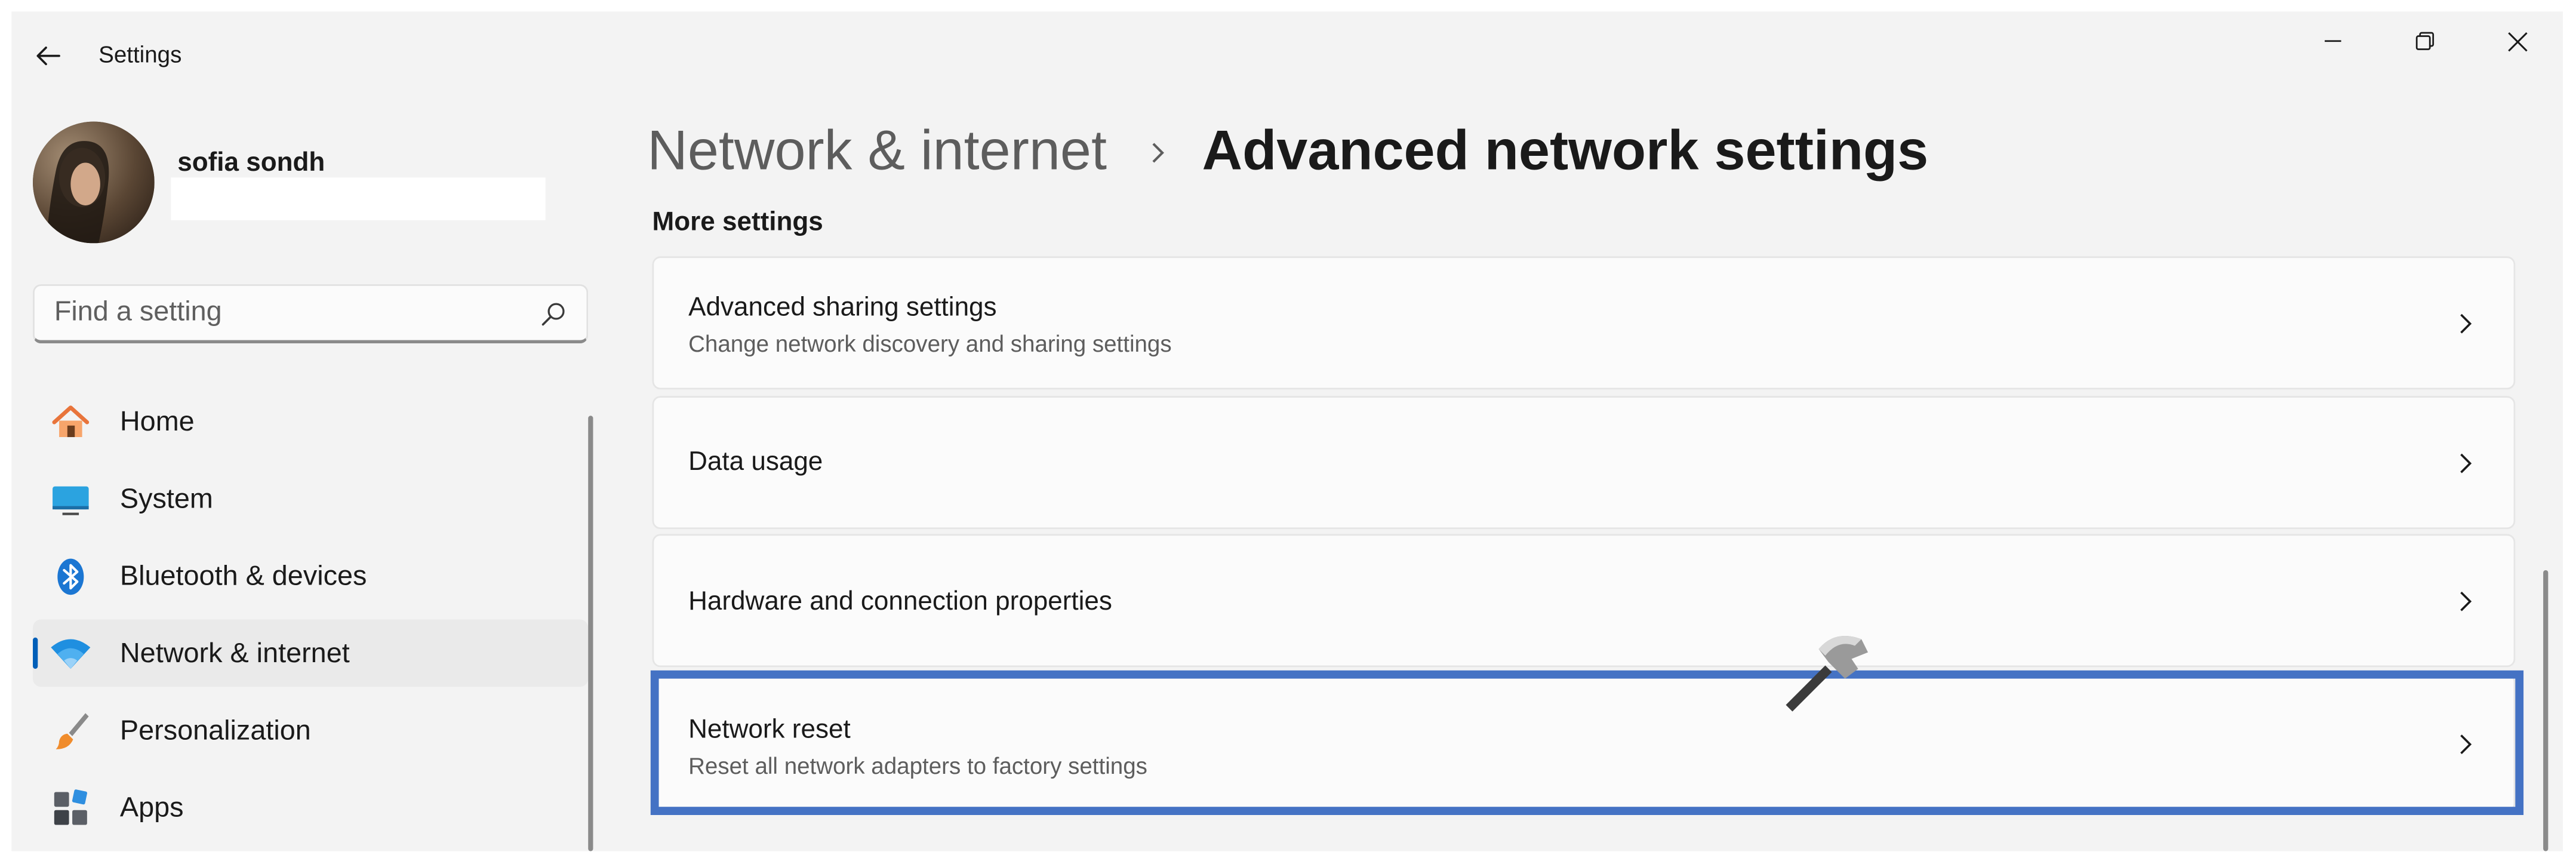 This screenshot has height=861, width=2576. Describe the element at coordinates (71, 422) in the screenshot. I see `home-icon` at that location.